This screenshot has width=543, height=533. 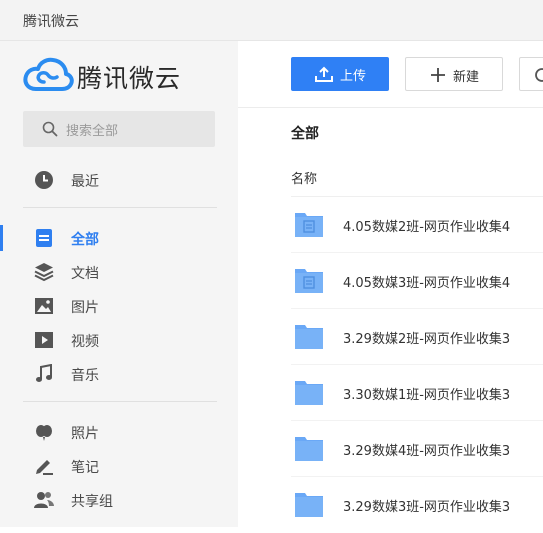 I want to click on file-name: 3.29数媒2班-网页作业收集3, so click(x=427, y=339).